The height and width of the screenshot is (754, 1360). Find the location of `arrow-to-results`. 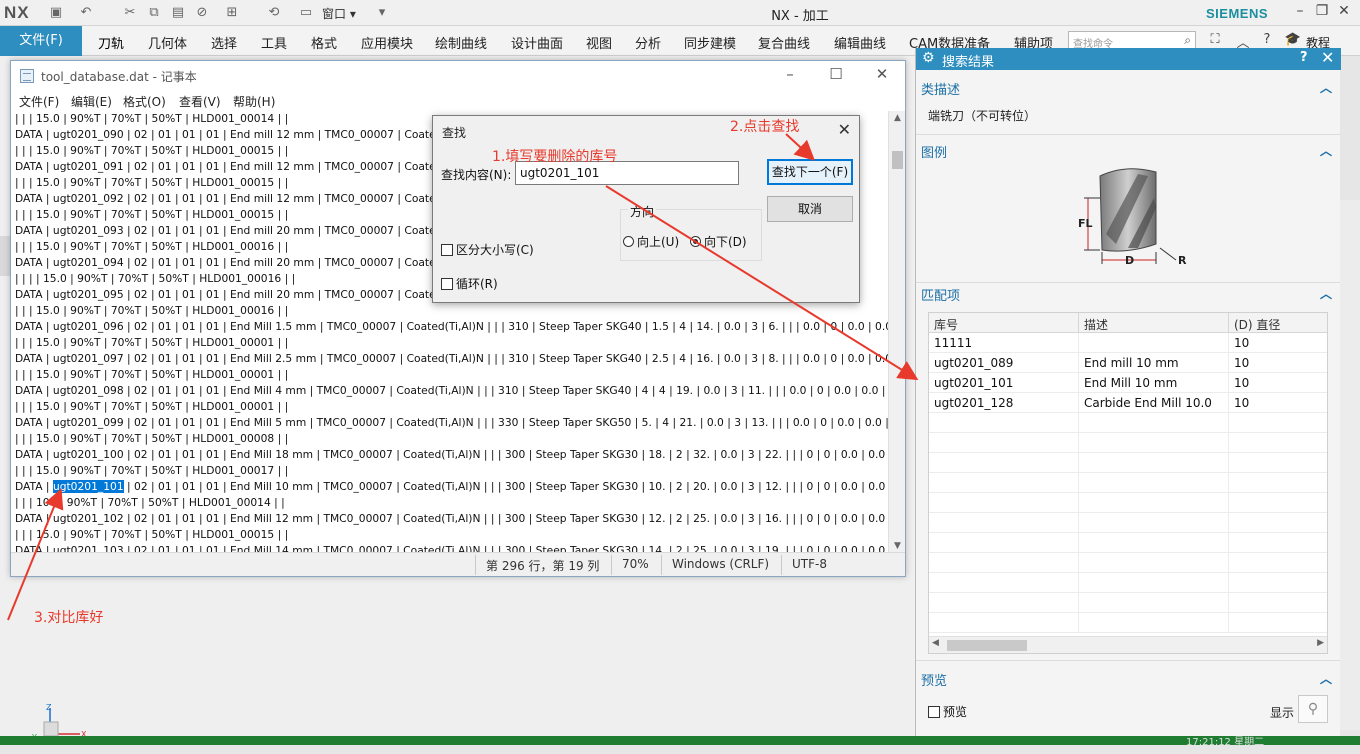

arrow-to-results is located at coordinates (762, 283).